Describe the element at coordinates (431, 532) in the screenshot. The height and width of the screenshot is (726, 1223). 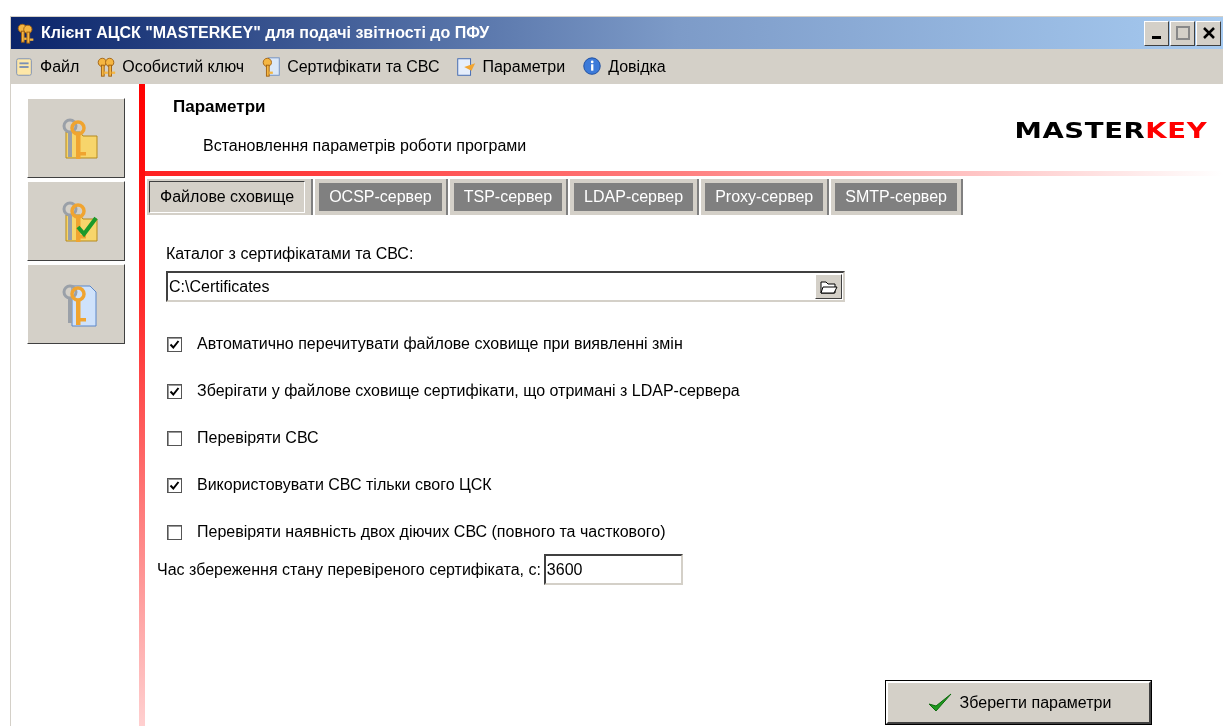
I see `option-label: Перевіряти наявність двох діючих СВС (повного та часткового)` at that location.